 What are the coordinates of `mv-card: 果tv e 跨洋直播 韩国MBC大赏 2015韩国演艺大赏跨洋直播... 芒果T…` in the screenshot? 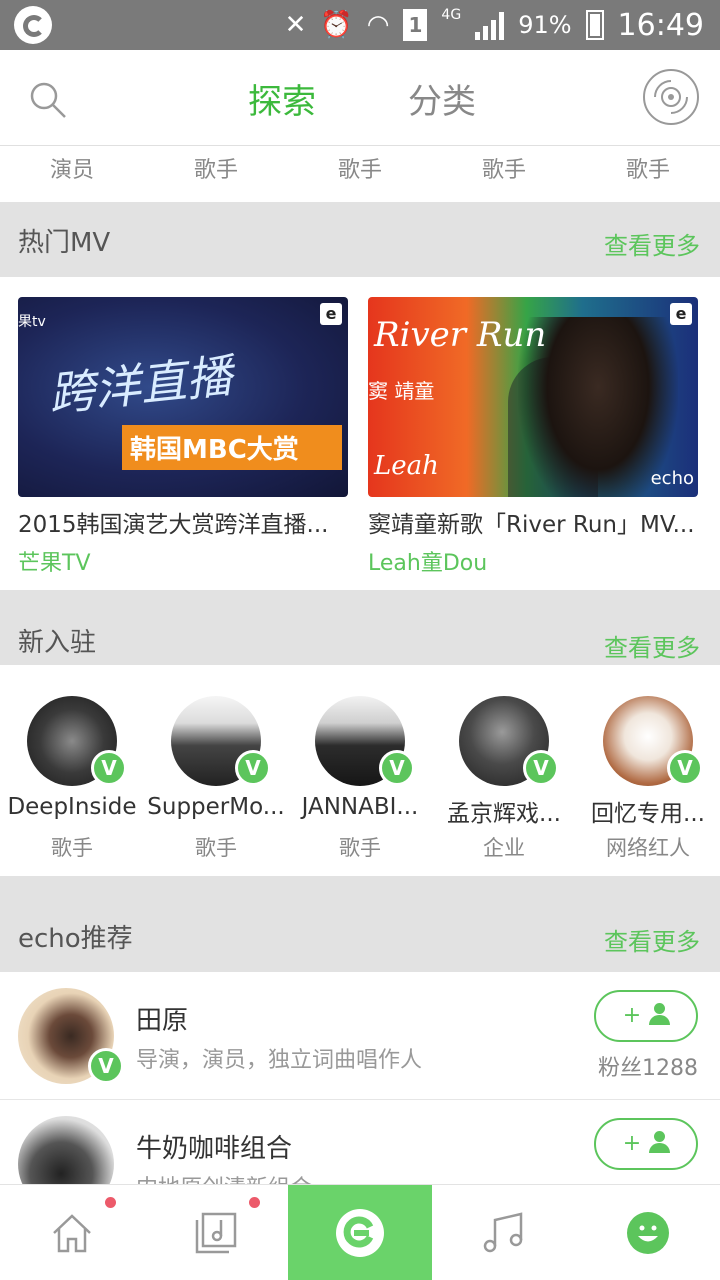 It's located at (183, 437).